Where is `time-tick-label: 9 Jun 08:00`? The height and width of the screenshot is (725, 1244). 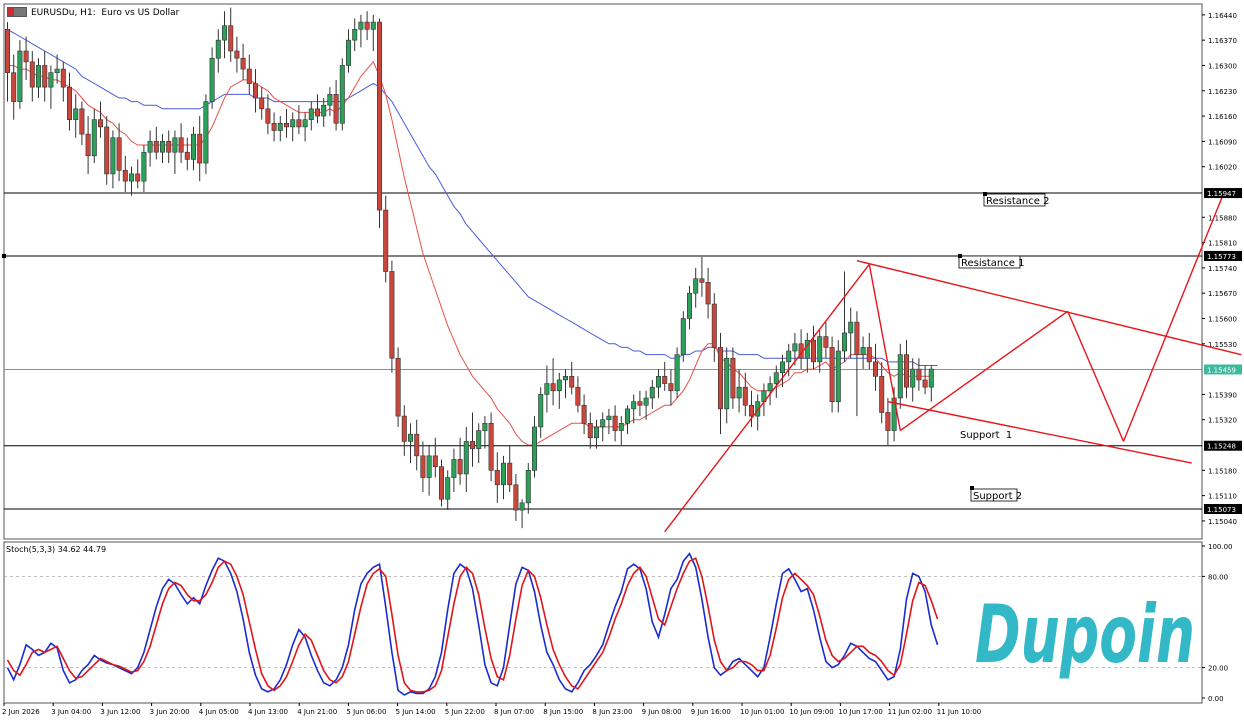
time-tick-label: 9 Jun 08:00 is located at coordinates (662, 712).